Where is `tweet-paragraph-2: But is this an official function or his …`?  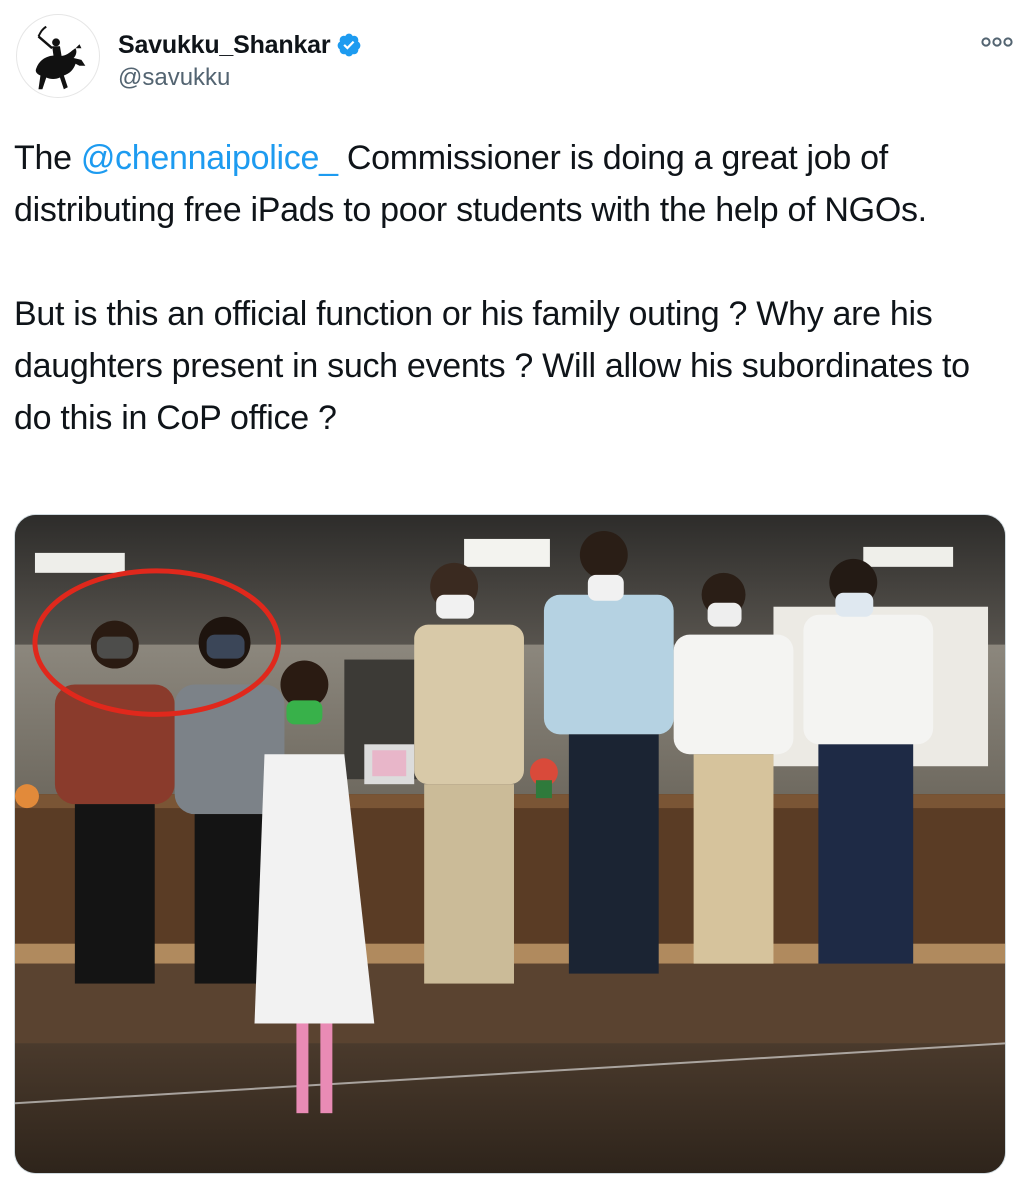 tweet-paragraph-2: But is this an official function or his … is located at coordinates (492, 366).